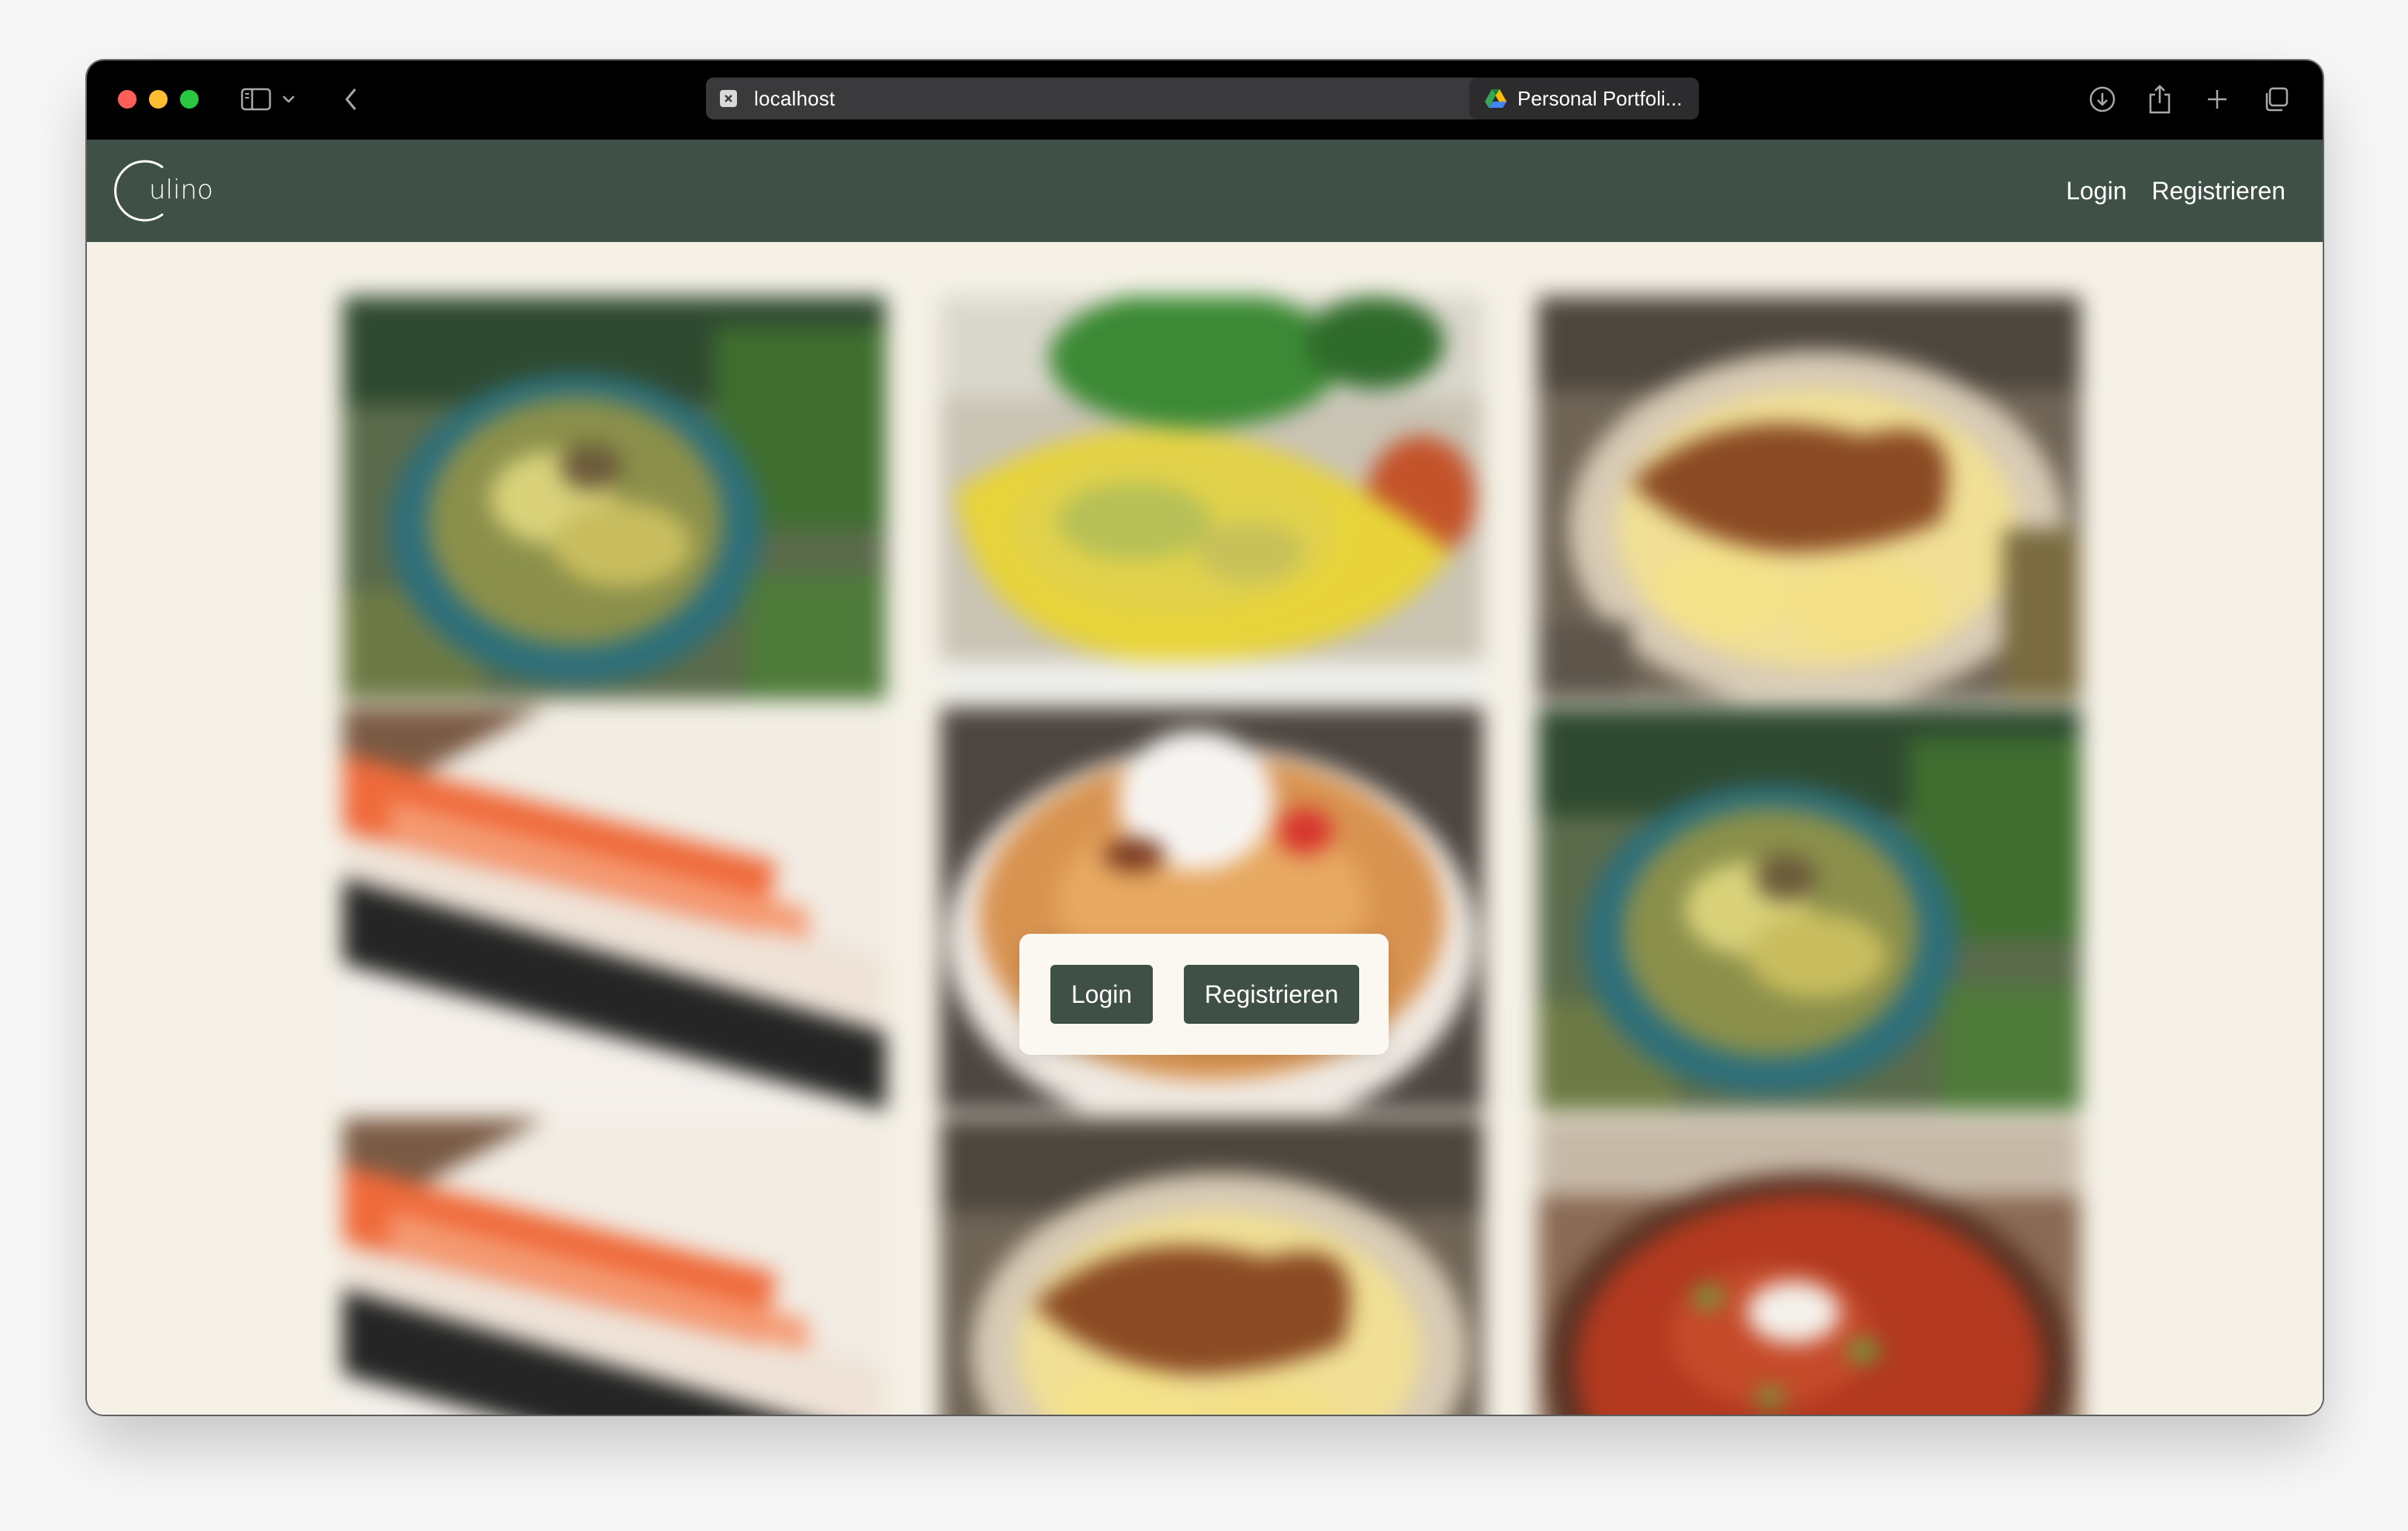 Image resolution: width=2408 pixels, height=1531 pixels. I want to click on back-arrow-icon, so click(351, 99).